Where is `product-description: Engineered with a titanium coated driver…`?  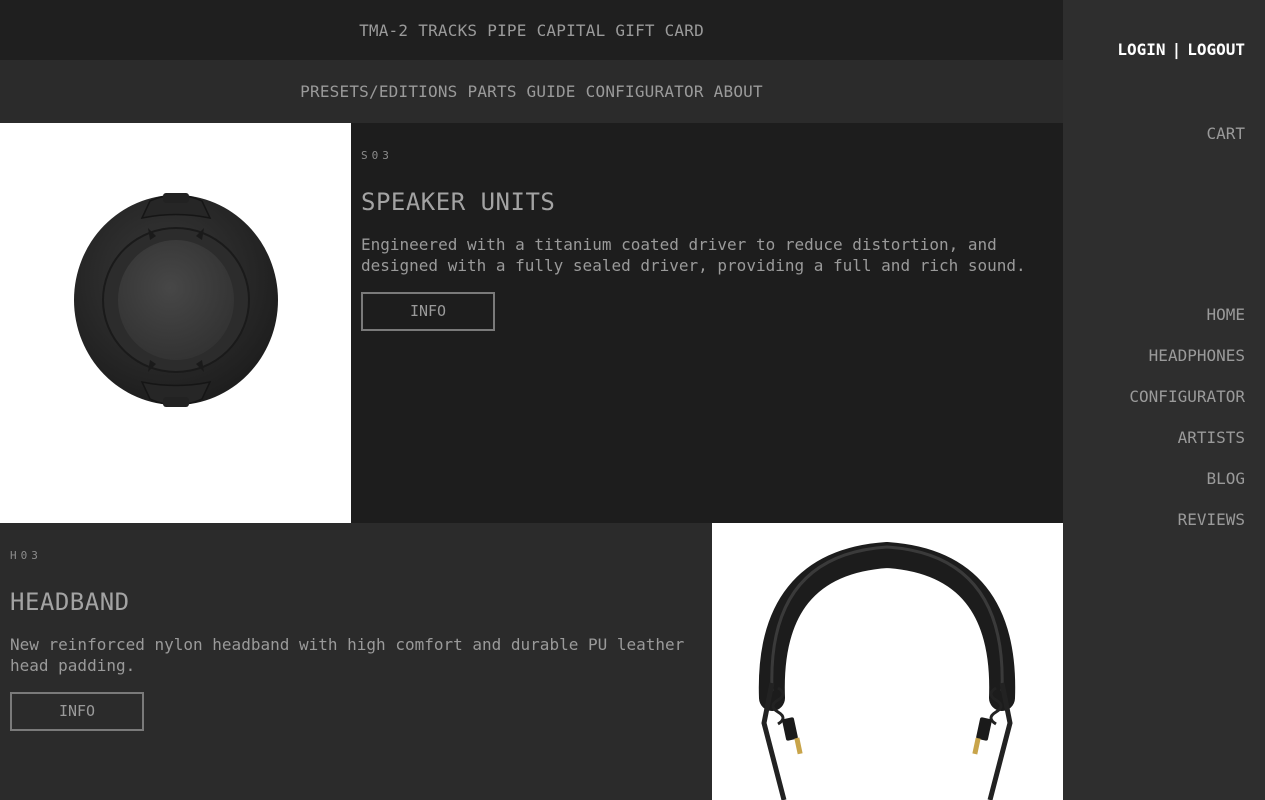
product-description: Engineered with a titanium coated driver… is located at coordinates (693, 255).